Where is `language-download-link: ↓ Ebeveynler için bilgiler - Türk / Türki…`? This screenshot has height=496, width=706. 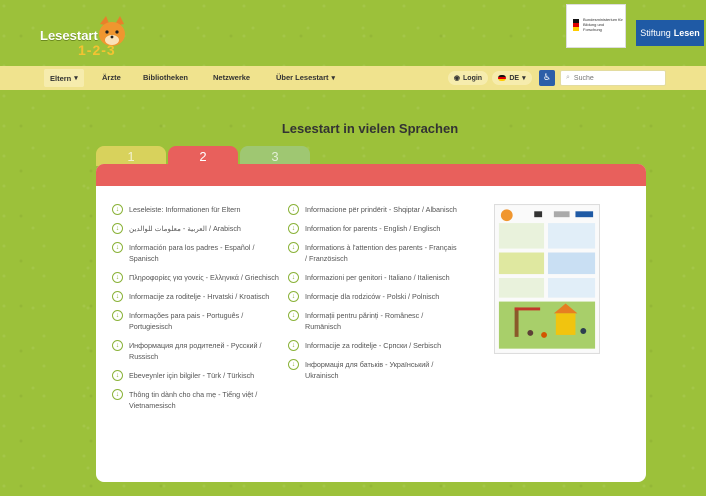
language-download-link: ↓ Ebeveynler için bilgiler - Türk / Türki… is located at coordinates (197, 375).